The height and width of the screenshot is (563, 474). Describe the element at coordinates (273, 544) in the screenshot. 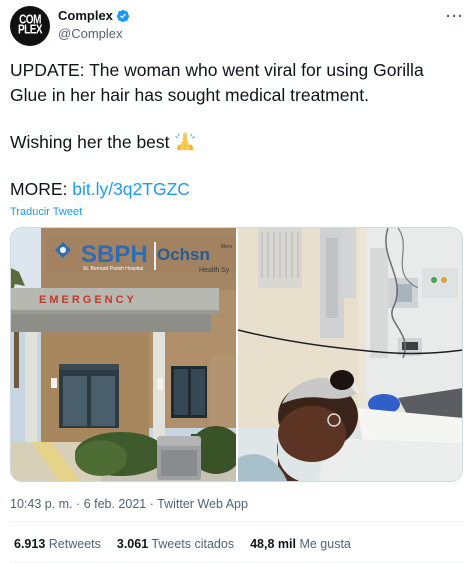

I see `likes-count: 48,8 mil` at that location.